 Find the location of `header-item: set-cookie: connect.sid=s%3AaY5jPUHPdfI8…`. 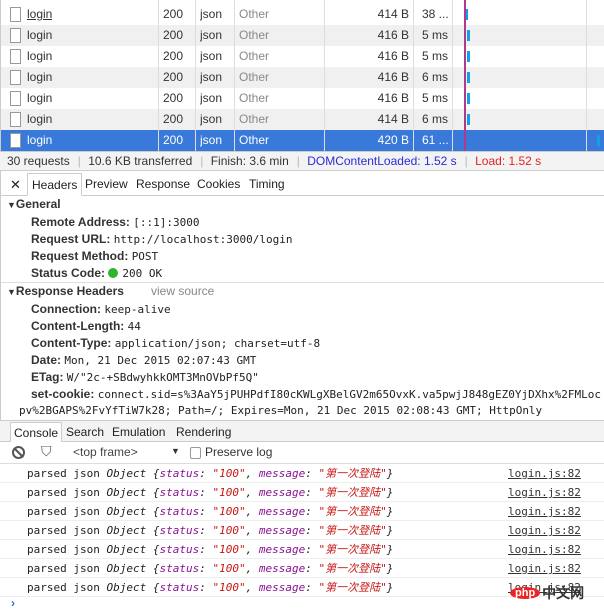

header-item: set-cookie: connect.sid=s%3AaY5jPUHPdfI8… is located at coordinates (316, 394).